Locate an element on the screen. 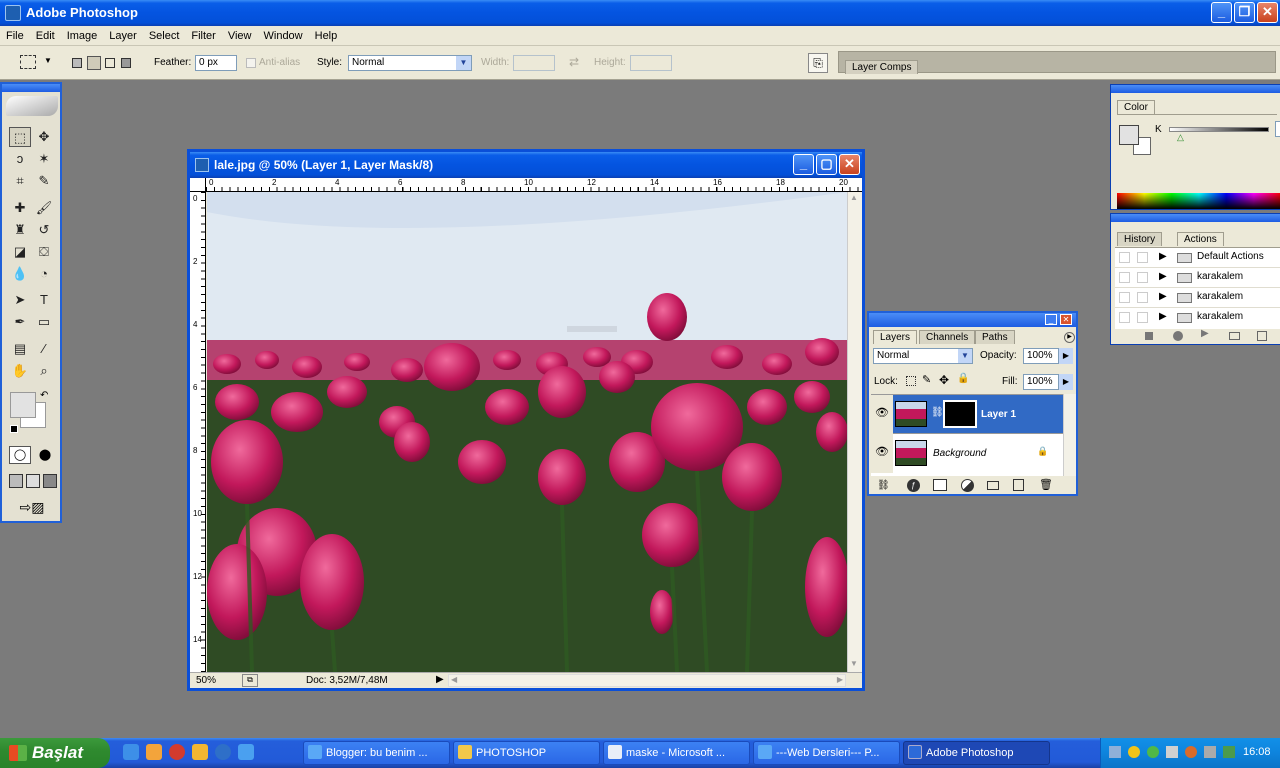 This screenshot has width=1280, height=768. media-player-icon is located at coordinates (223, 752).